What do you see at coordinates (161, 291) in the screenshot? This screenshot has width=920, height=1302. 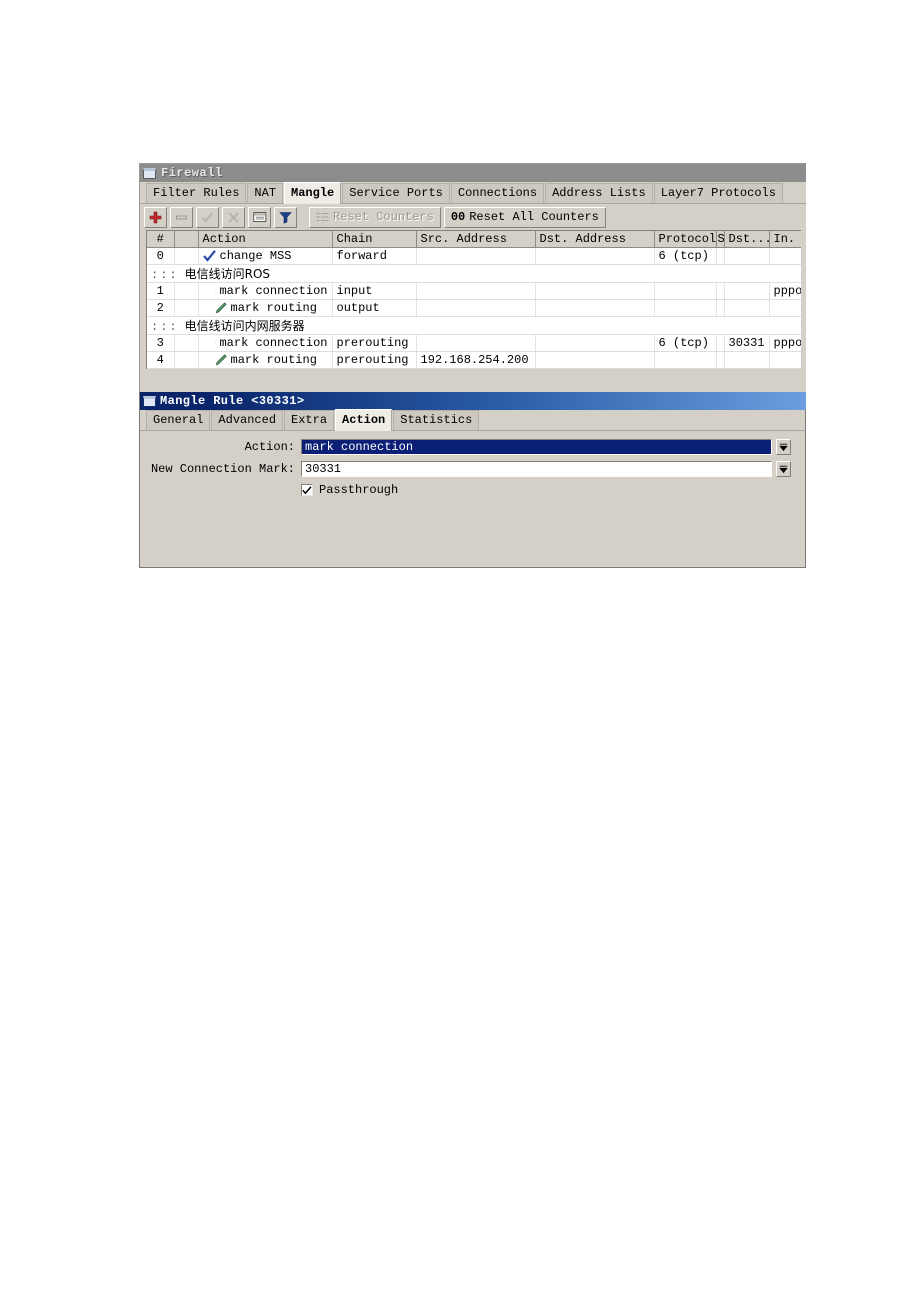 I see `cell-number: 1` at bounding box center [161, 291].